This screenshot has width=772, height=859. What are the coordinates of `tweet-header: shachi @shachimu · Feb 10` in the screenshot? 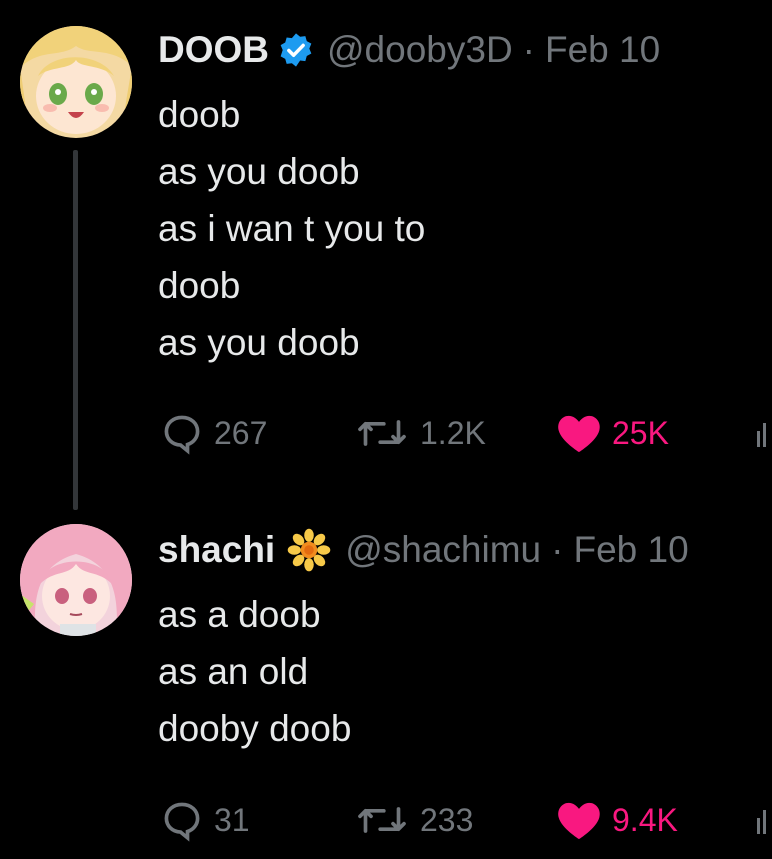 It's located at (423, 550).